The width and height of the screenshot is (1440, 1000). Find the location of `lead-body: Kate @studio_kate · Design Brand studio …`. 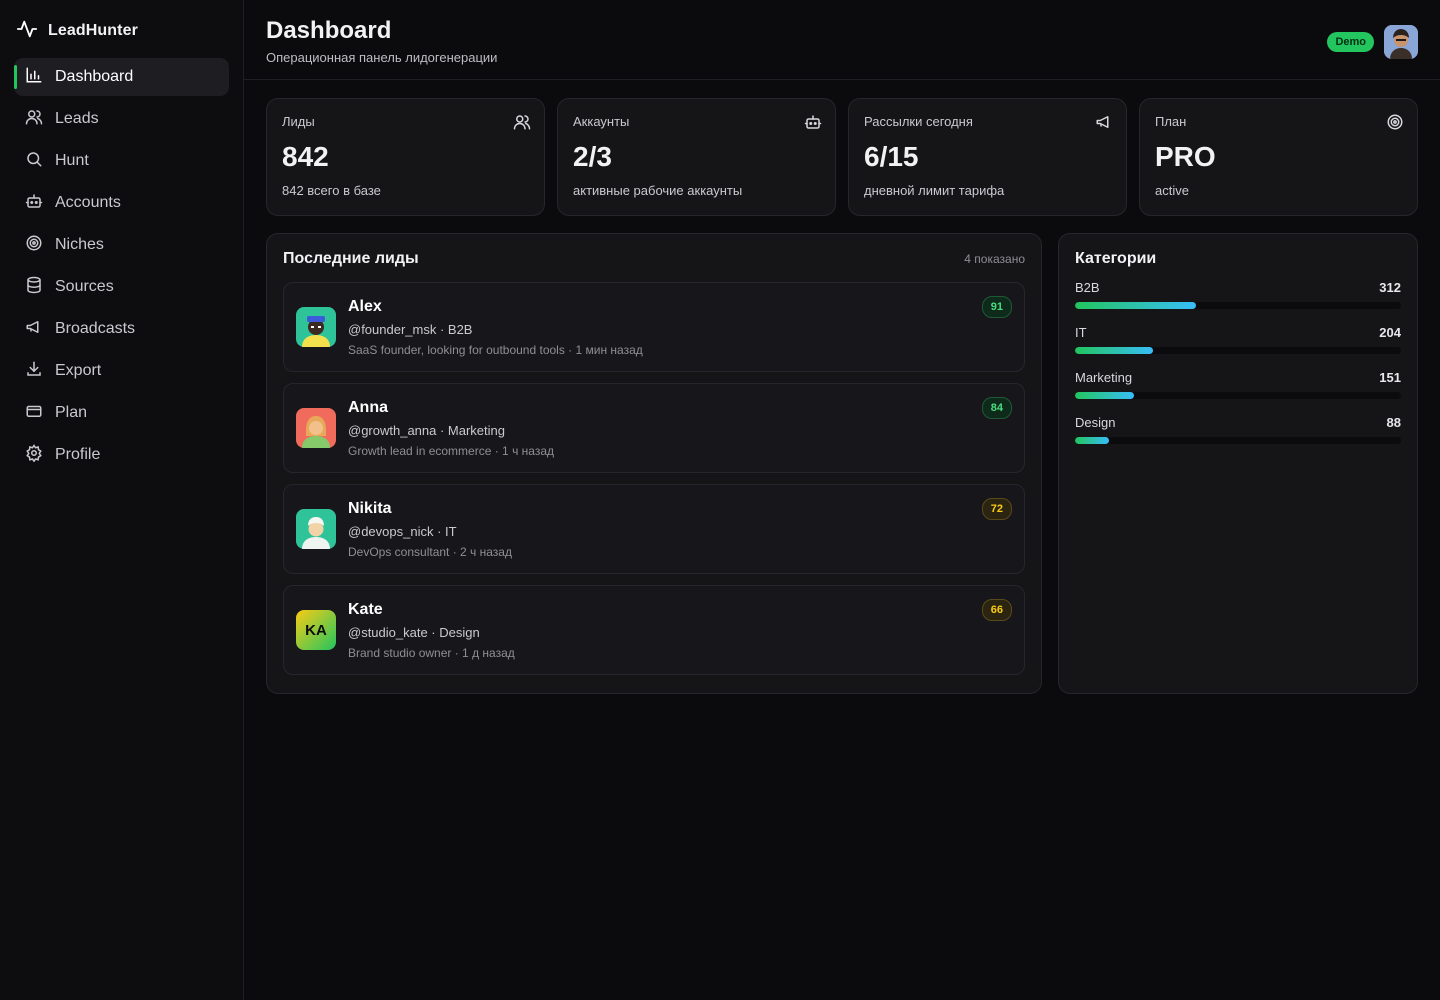

lead-body: Kate @studio_kate · Design Brand studio … is located at coordinates (431, 630).